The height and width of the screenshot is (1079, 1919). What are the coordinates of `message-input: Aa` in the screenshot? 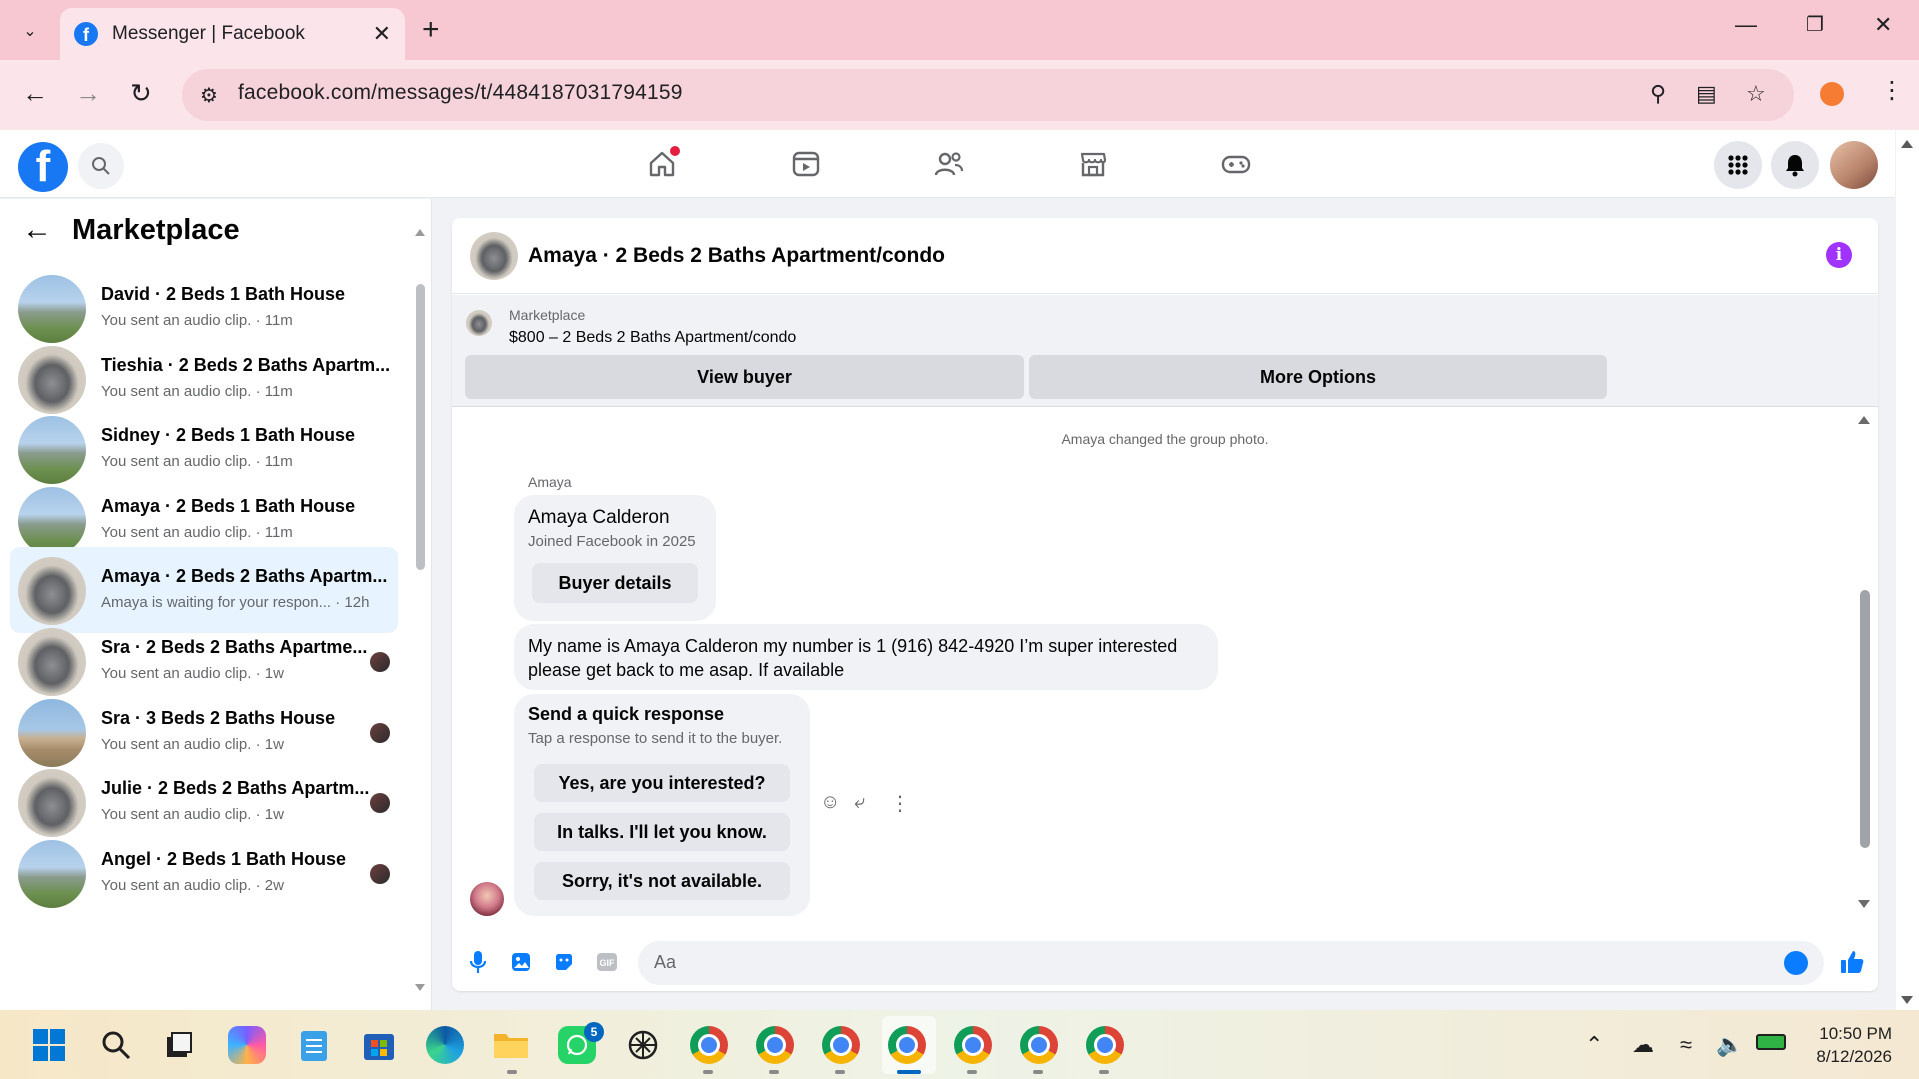 It's located at (1231, 963).